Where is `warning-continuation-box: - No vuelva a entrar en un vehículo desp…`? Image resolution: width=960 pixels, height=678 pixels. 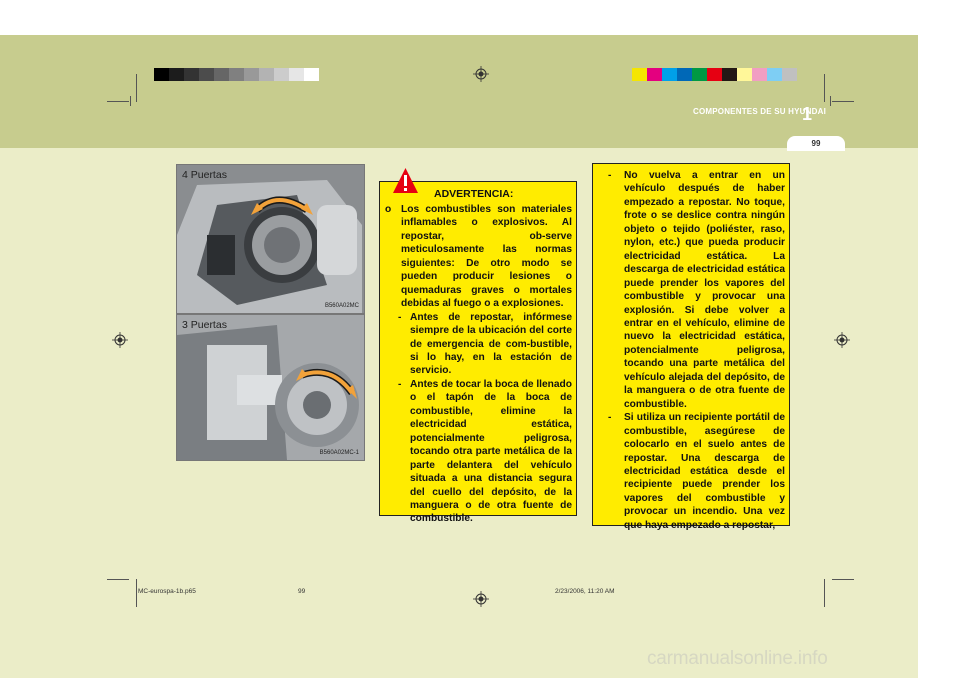
warning-continuation-box: - No vuelva a entrar en un vehículo desp… is located at coordinates (691, 347).